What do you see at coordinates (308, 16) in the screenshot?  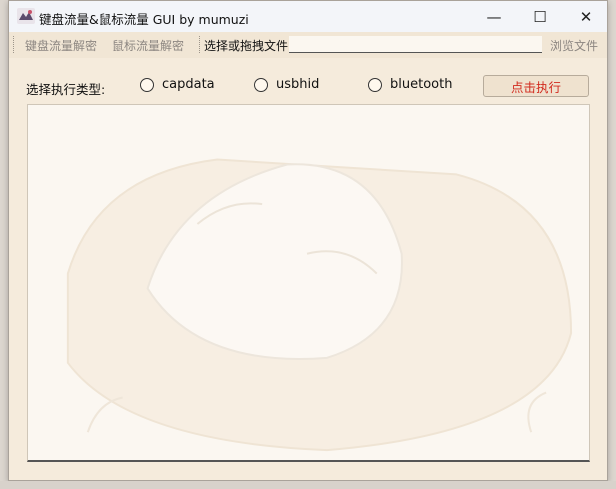 I see `title-bar: 键盘流量&鼠标流量 GUI by mumuzi — ☐ ✕` at bounding box center [308, 16].